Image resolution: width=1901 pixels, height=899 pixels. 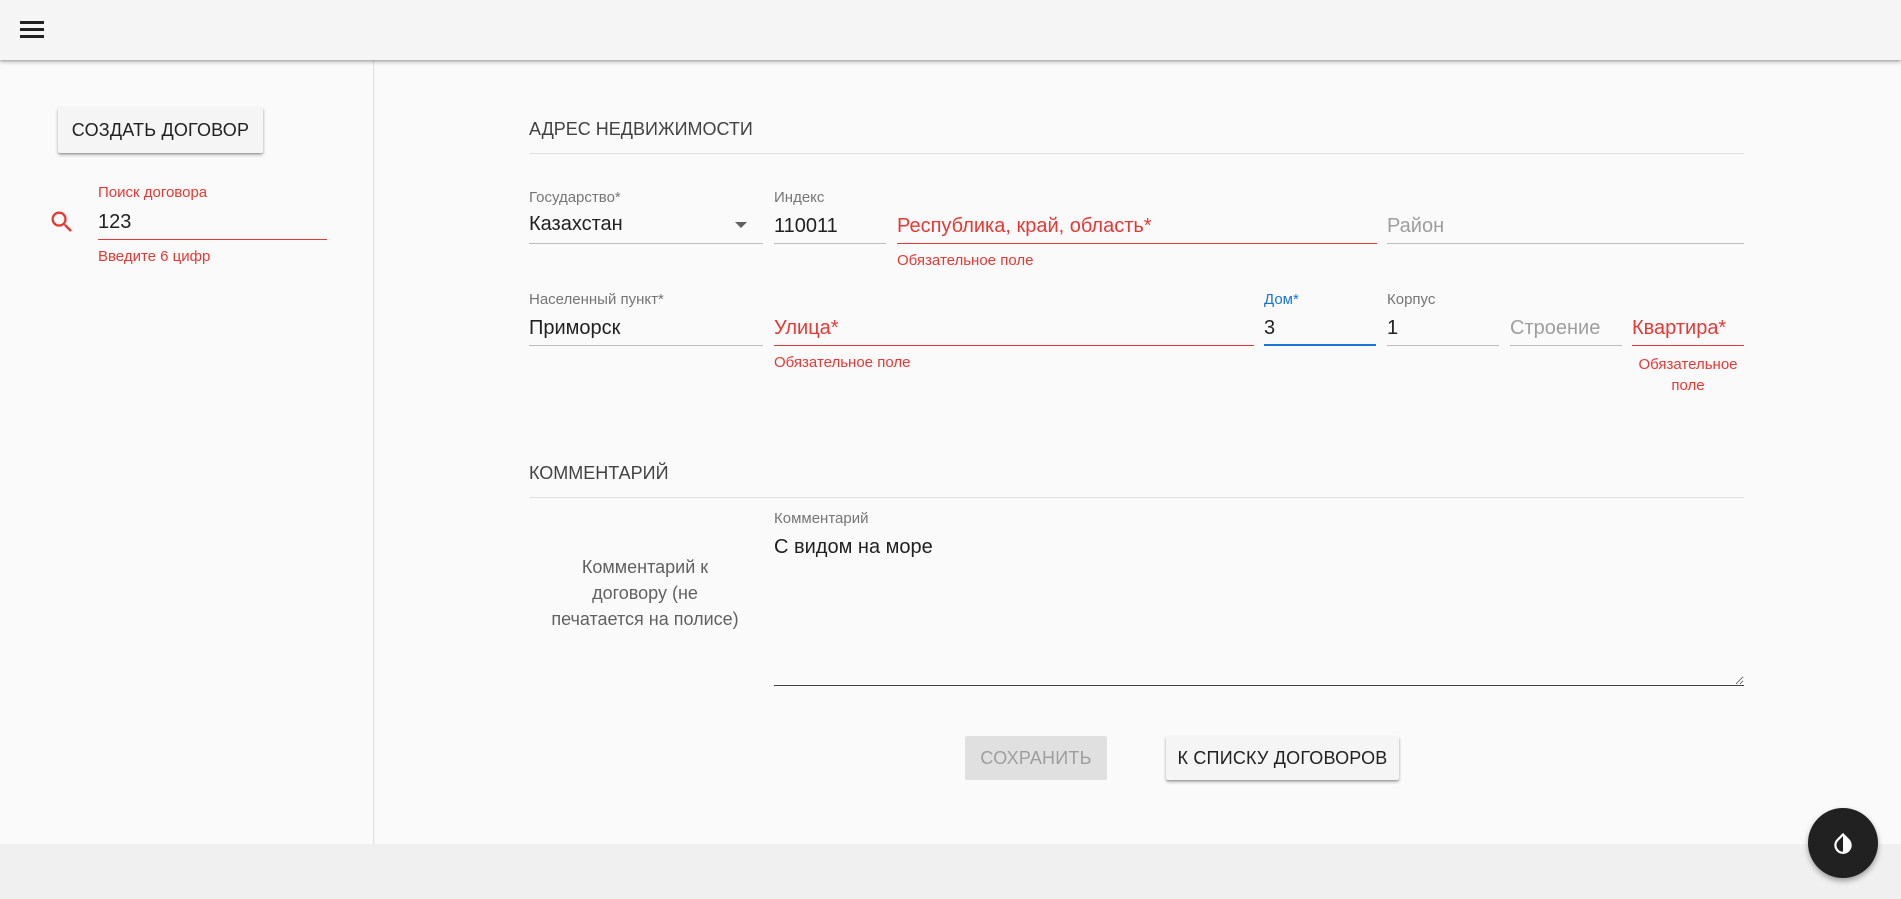 I want to click on apartment-error-line2: поле, so click(x=1688, y=385).